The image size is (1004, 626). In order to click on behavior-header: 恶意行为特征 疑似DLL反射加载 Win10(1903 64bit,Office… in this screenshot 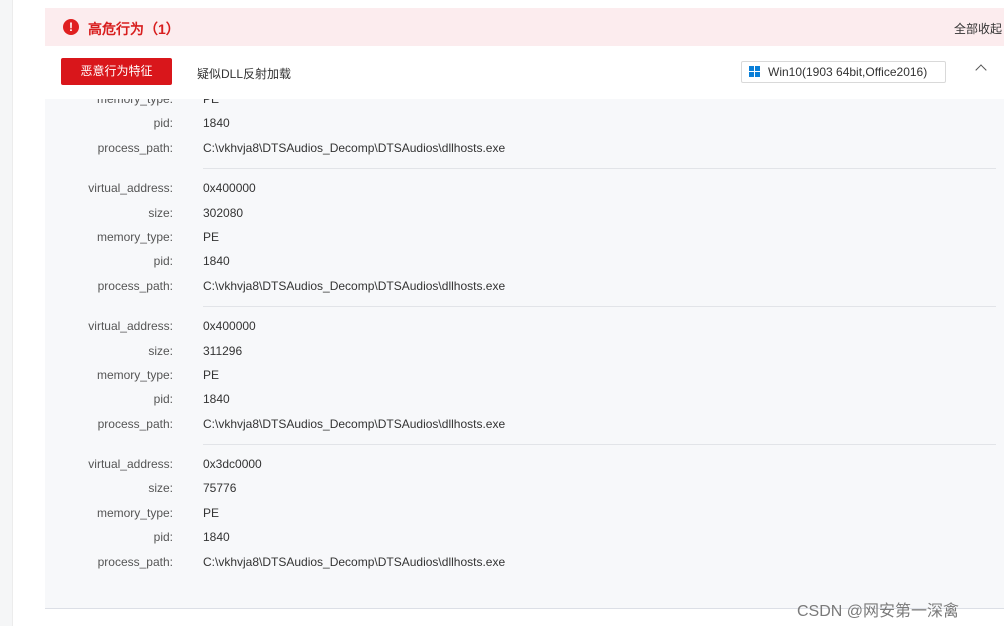, I will do `click(524, 72)`.